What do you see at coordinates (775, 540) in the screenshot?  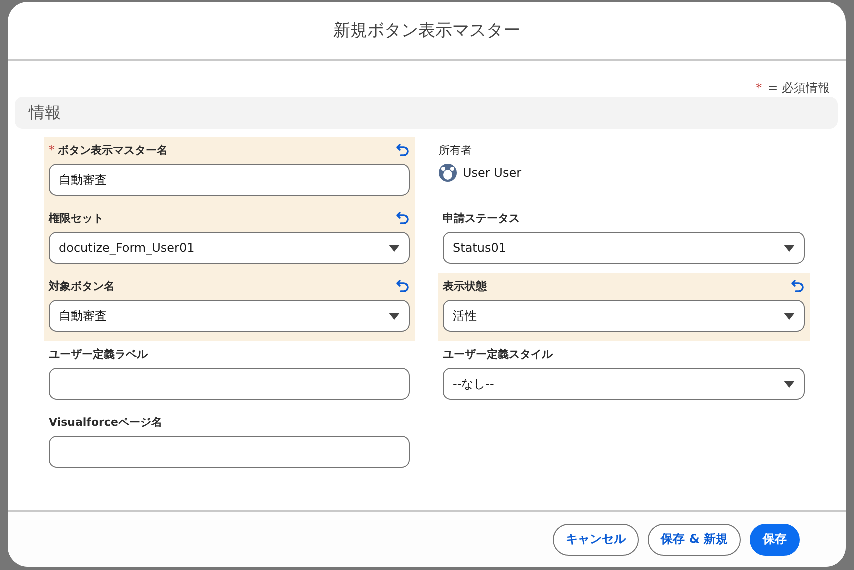 I see `save-button: 保存` at bounding box center [775, 540].